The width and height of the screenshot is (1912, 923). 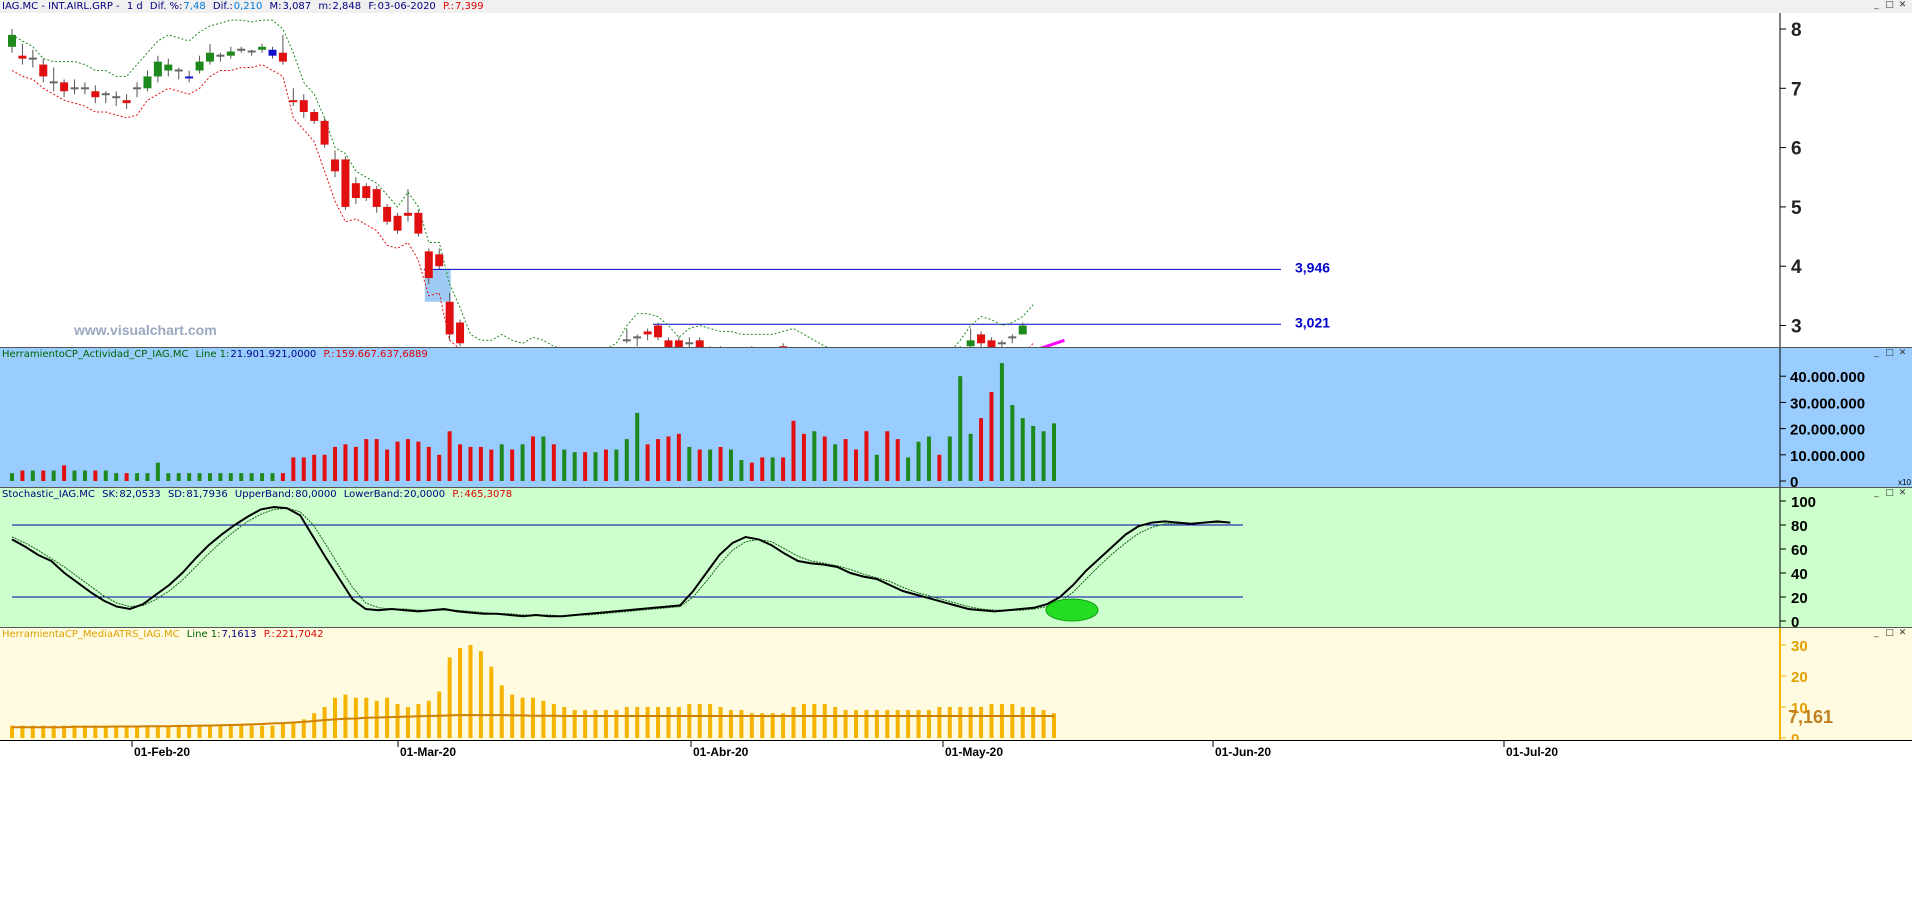 I want to click on atr-window-buttons: _ □ ✕, so click(x=1889, y=634).